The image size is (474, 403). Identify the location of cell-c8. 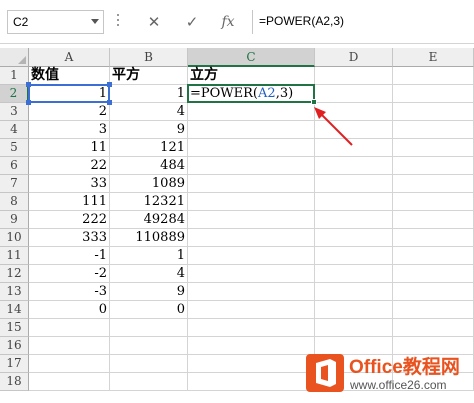
(251, 202).